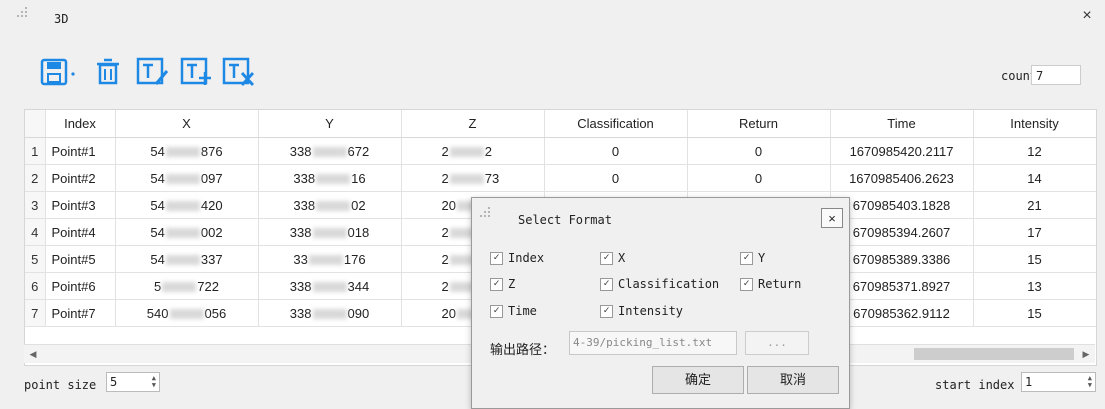  I want to click on cell-value-part: 5, so click(158, 286).